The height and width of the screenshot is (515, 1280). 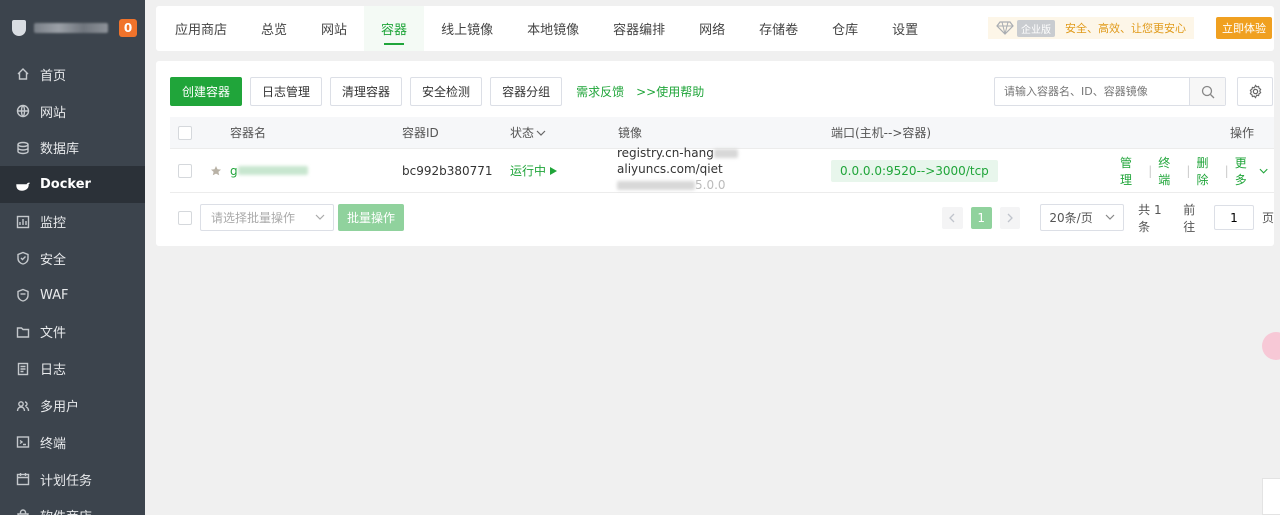 I want to click on total-count: 共 1 条, so click(x=1150, y=218).